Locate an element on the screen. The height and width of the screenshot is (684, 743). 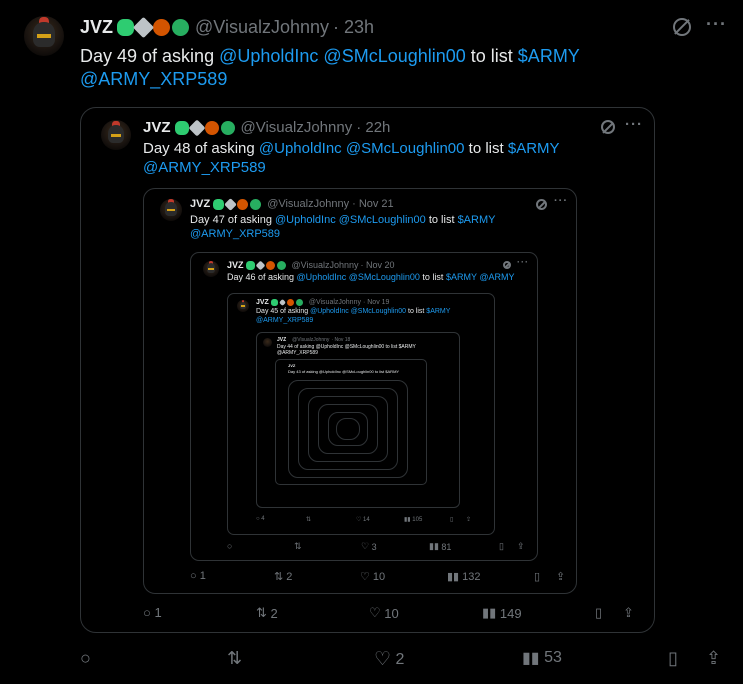
views-button: ▮▮ 53 is located at coordinates (542, 658).